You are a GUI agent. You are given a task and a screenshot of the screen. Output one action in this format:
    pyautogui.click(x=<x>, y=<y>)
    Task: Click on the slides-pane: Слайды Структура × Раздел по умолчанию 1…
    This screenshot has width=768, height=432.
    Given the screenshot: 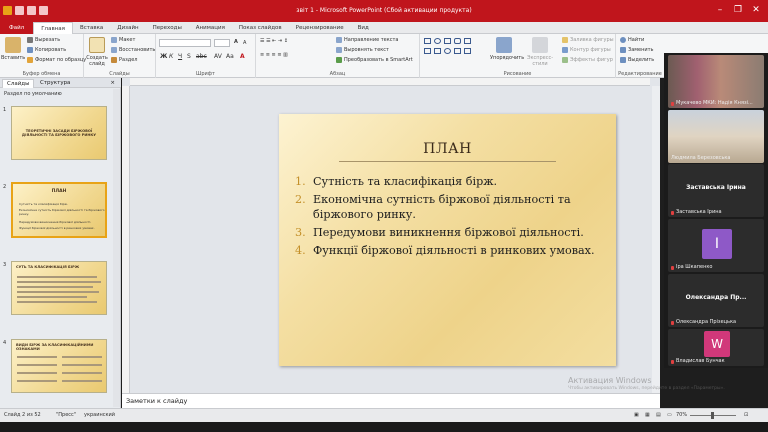 What is the action you would take?
    pyautogui.click(x=60, y=243)
    